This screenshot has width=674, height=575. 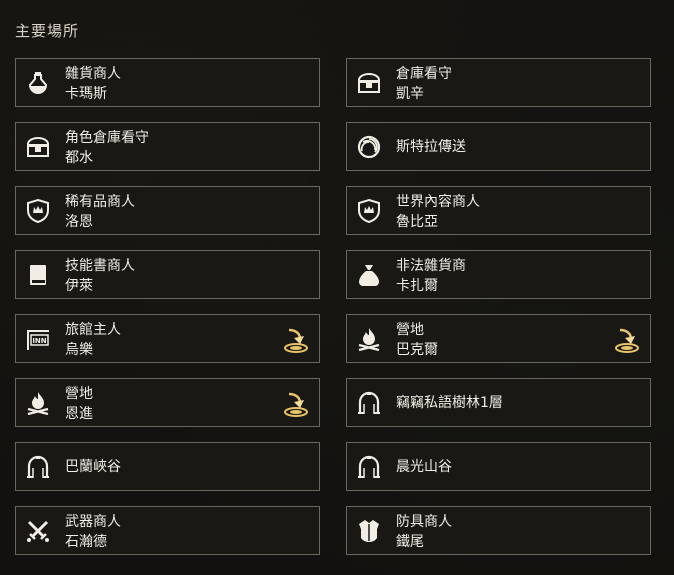 I want to click on location-npc-name: 烏樂, so click(x=79, y=350).